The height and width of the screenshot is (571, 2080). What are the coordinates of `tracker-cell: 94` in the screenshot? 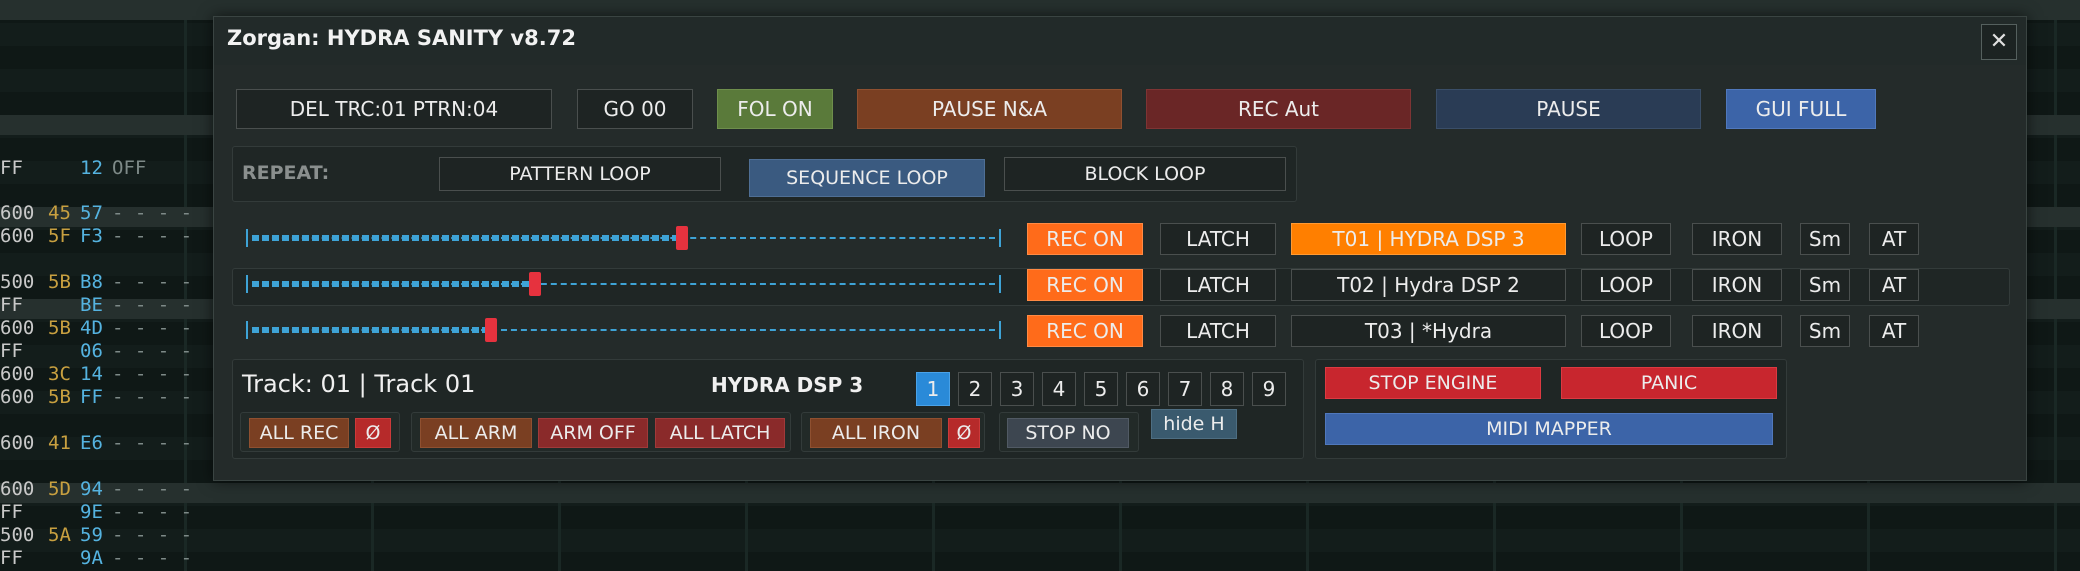 It's located at (91, 489).